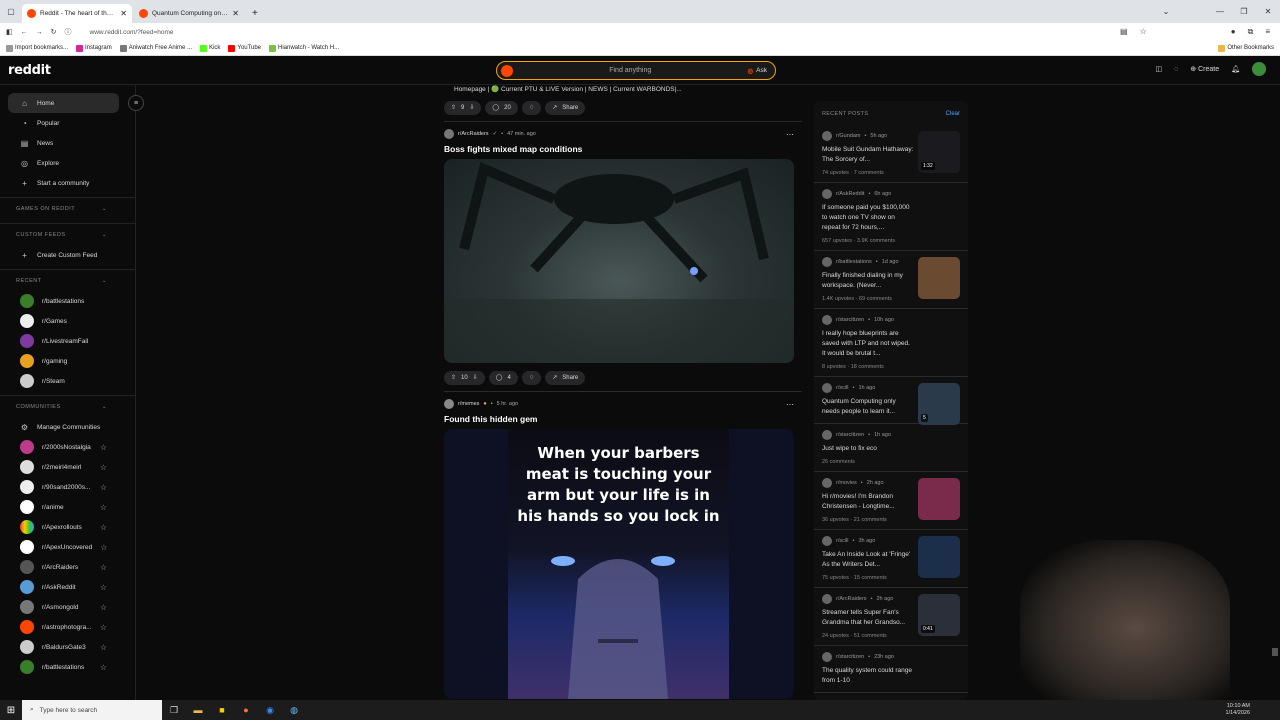 This screenshot has width=1280, height=720. Describe the element at coordinates (255, 13) in the screenshot. I see `new-tab-button: +` at that location.